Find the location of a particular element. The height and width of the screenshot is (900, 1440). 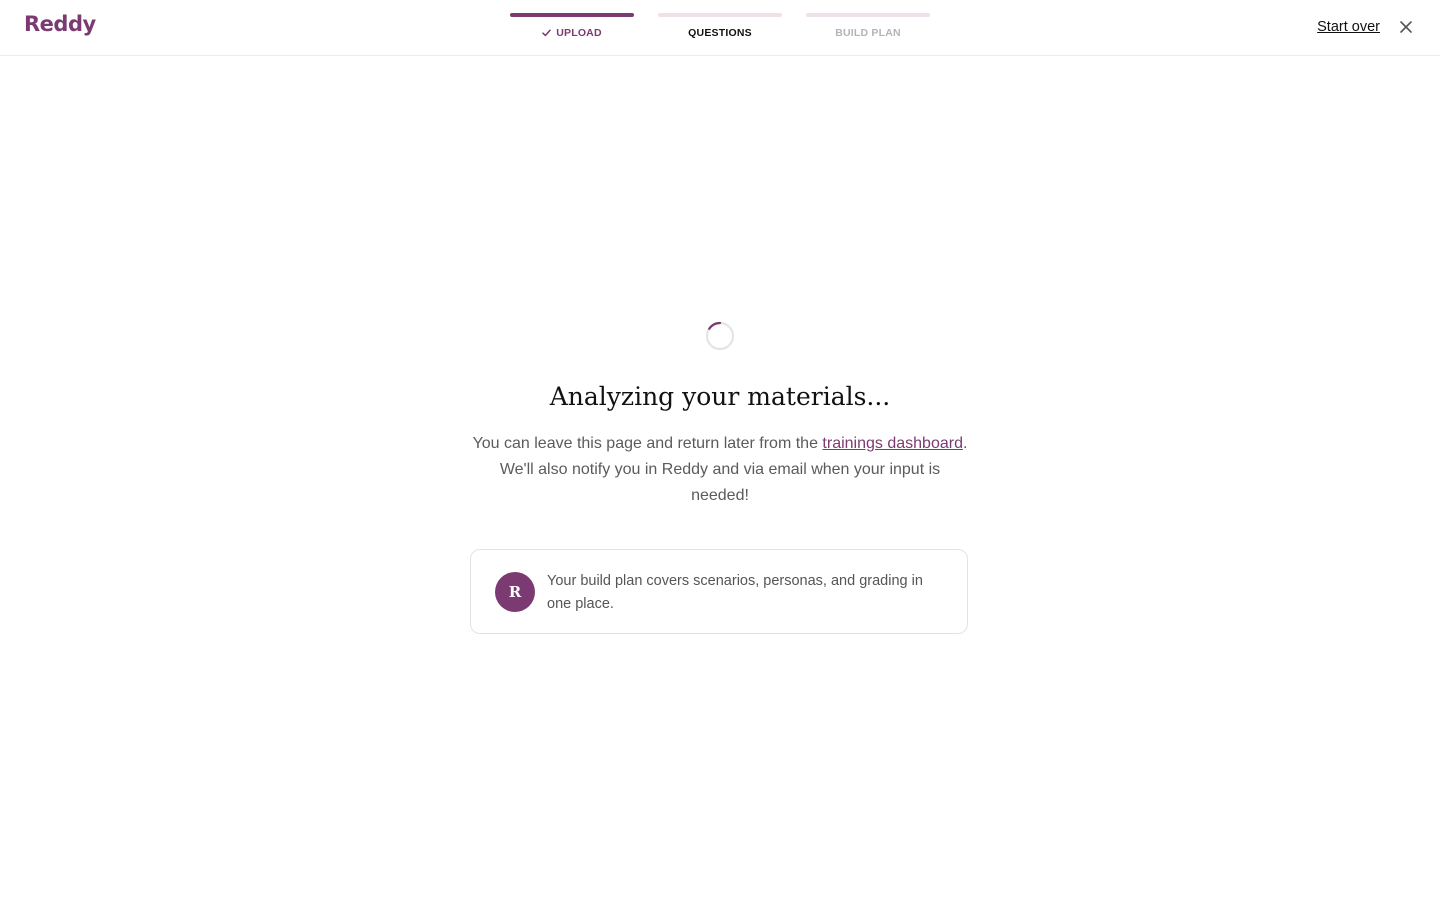

progress-stepper: UPLOAD QUESTIONS BUILD PLAN is located at coordinates (720, 26).